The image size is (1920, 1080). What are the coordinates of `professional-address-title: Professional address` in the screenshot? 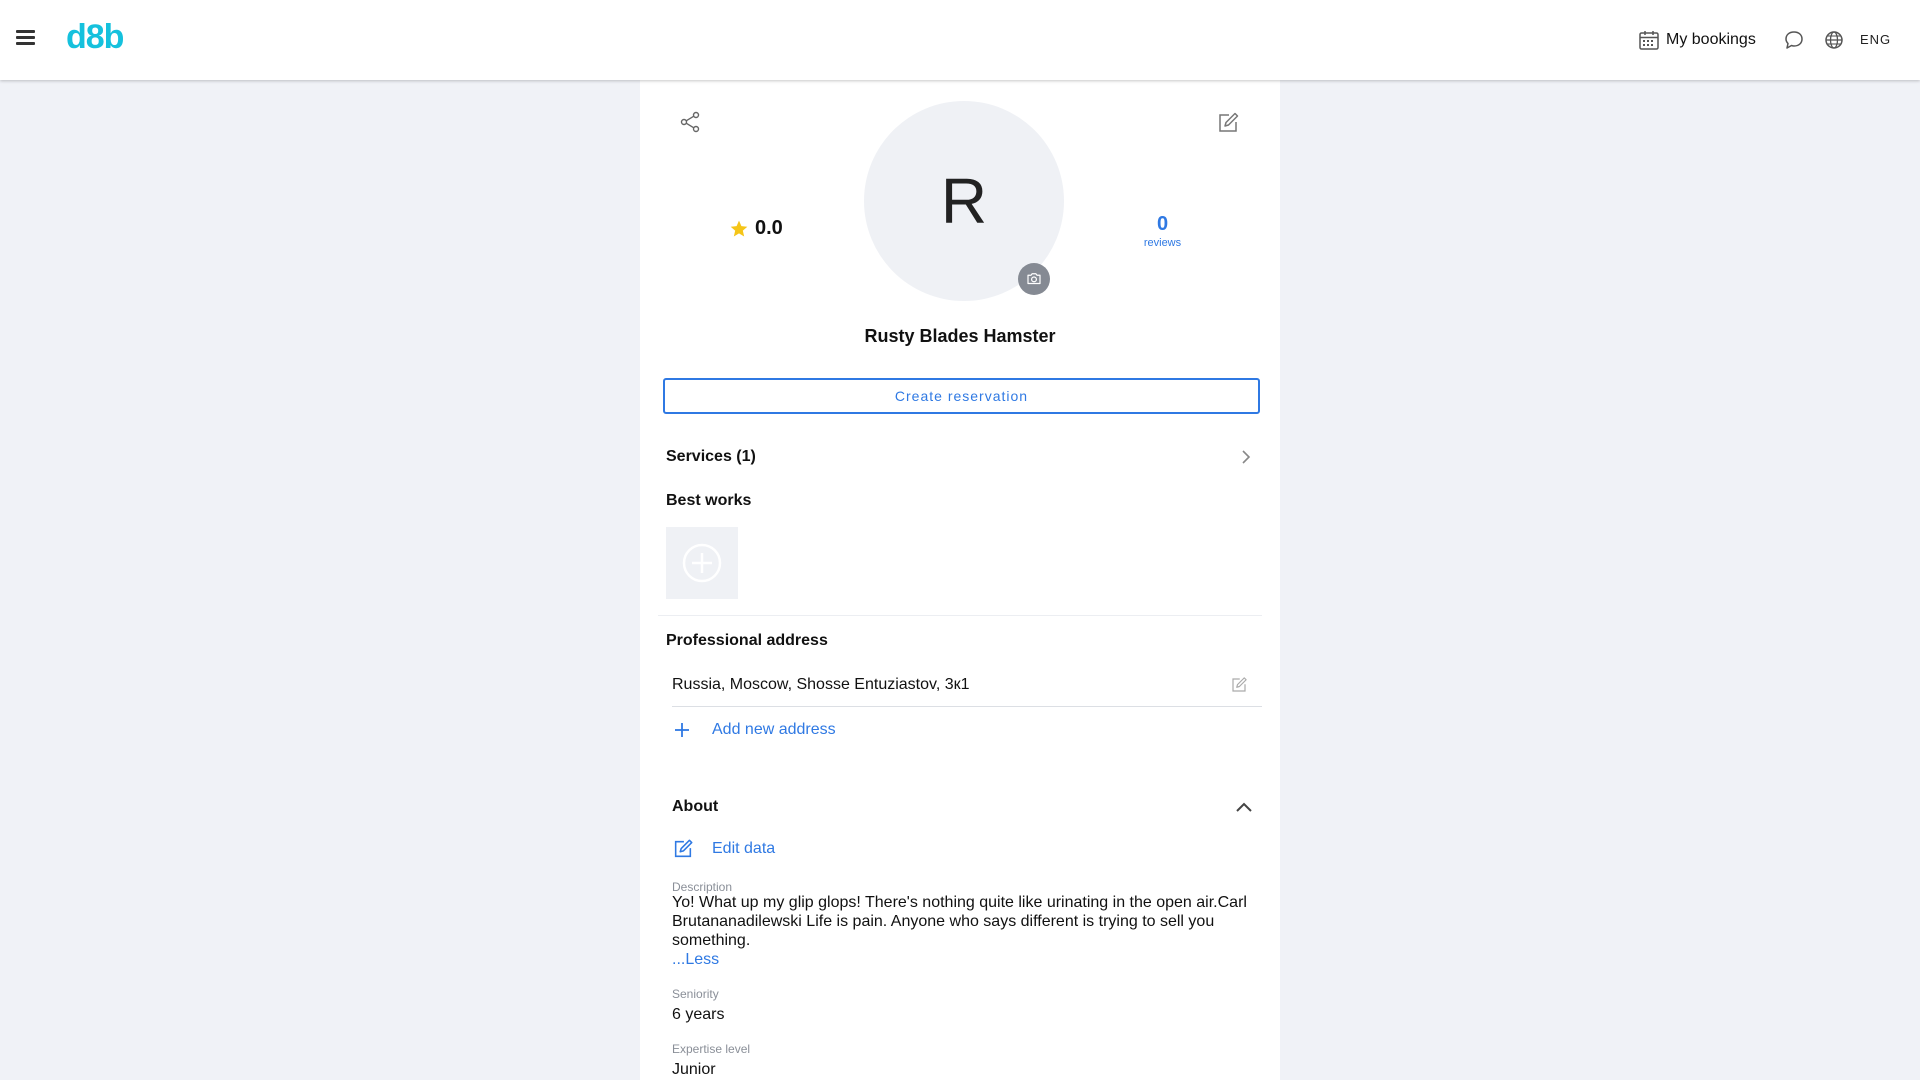 It's located at (747, 640).